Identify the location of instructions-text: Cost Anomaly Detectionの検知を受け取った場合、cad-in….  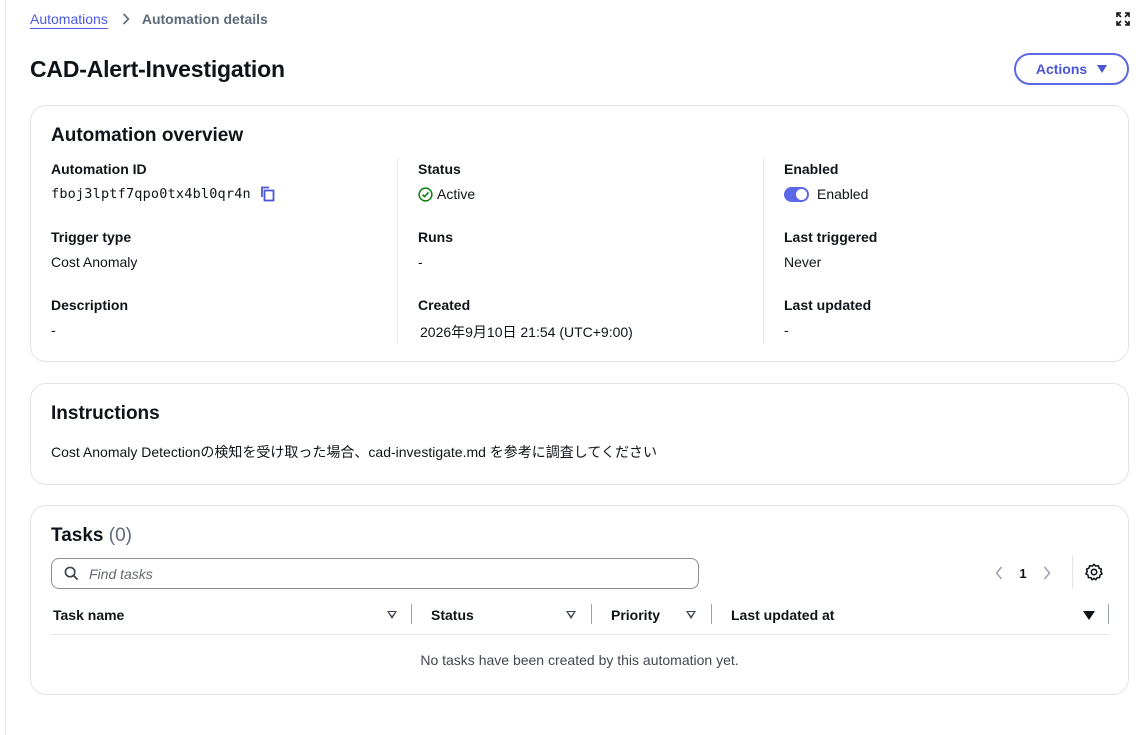
(354, 452).